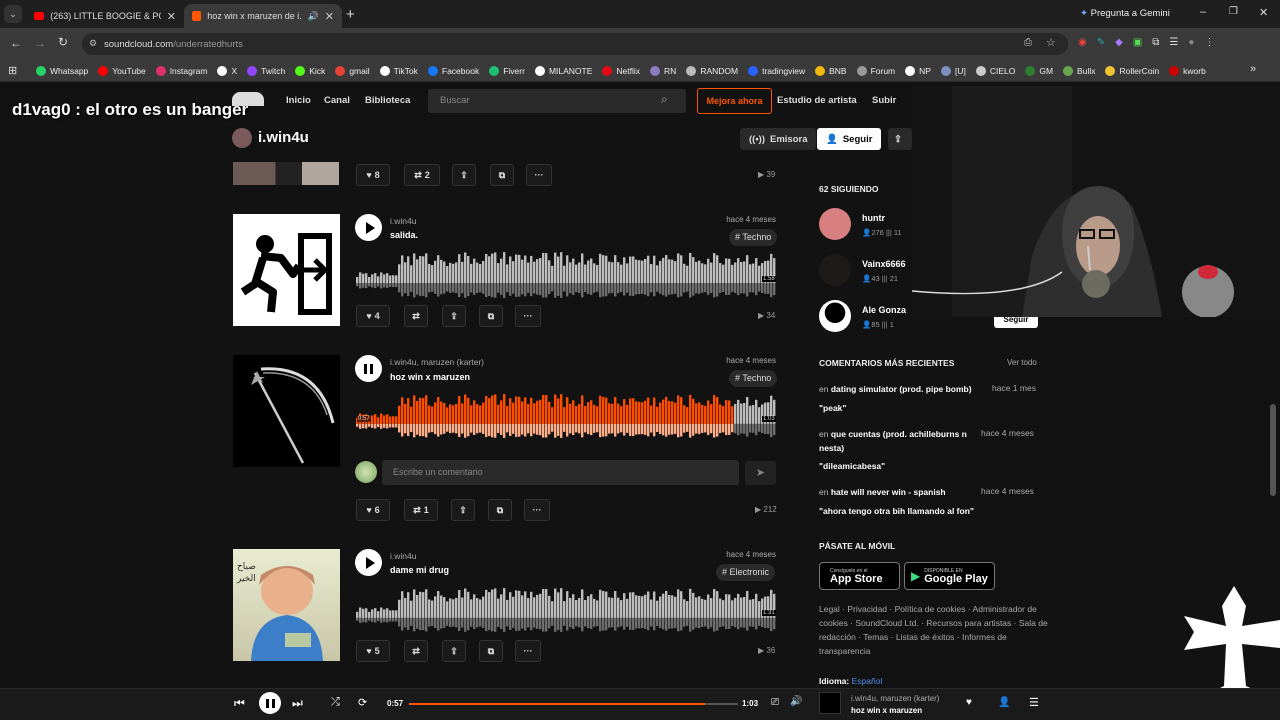 The height and width of the screenshot is (720, 1280). What do you see at coordinates (776, 70) in the screenshot?
I see `bookmark-tradingview: tradingview` at bounding box center [776, 70].